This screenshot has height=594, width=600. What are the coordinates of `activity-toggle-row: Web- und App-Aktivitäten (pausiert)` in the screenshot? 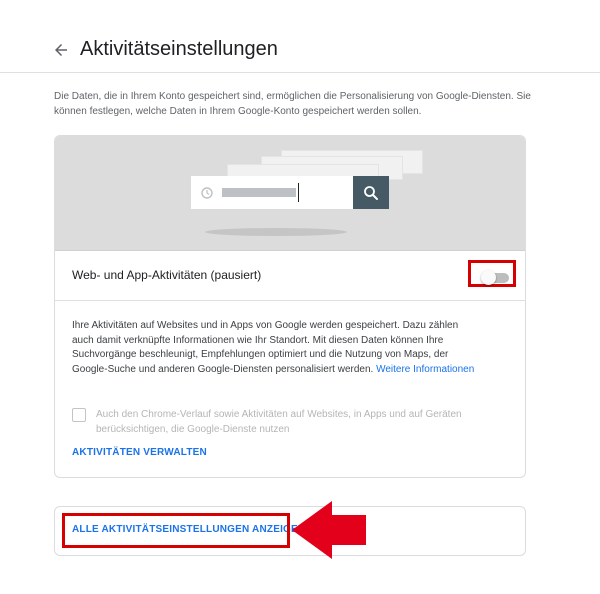 It's located at (290, 275).